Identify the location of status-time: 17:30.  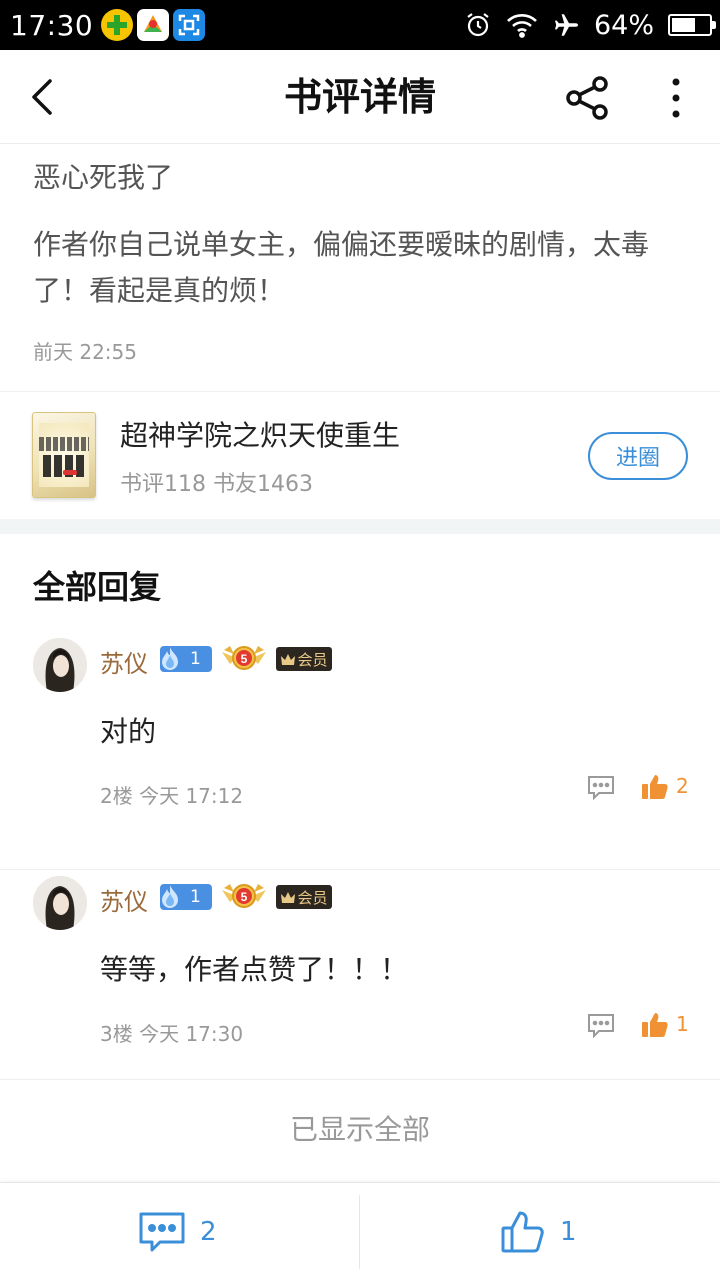
(52, 25).